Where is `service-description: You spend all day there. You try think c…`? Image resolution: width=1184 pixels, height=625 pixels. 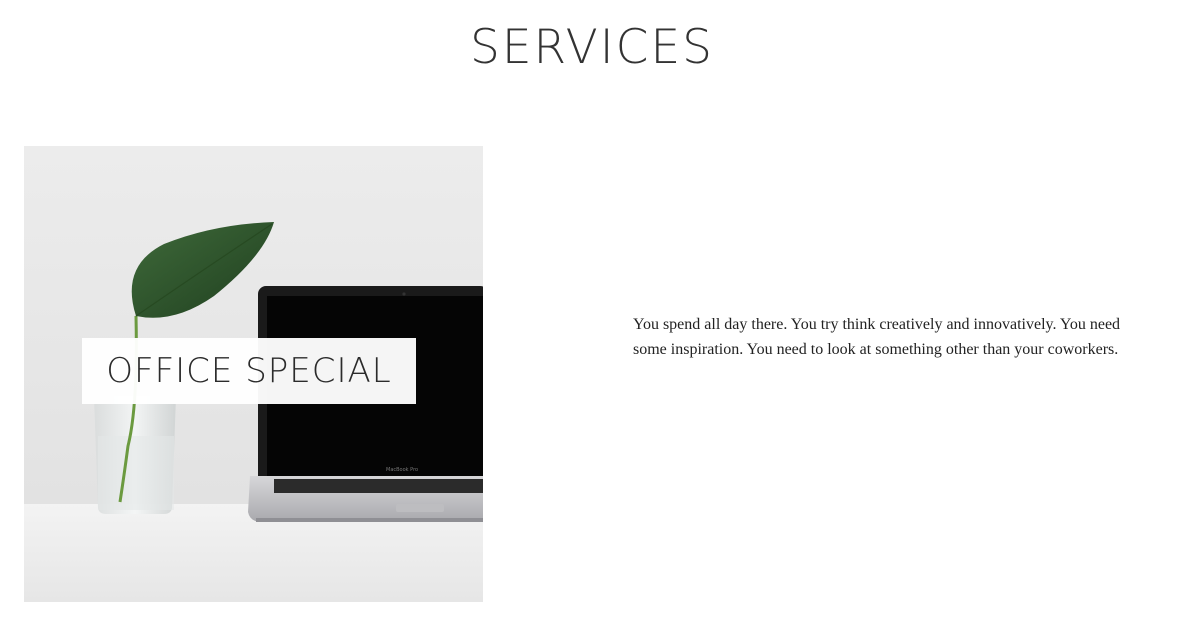 service-description: You spend all day there. You try think c… is located at coordinates (877, 337).